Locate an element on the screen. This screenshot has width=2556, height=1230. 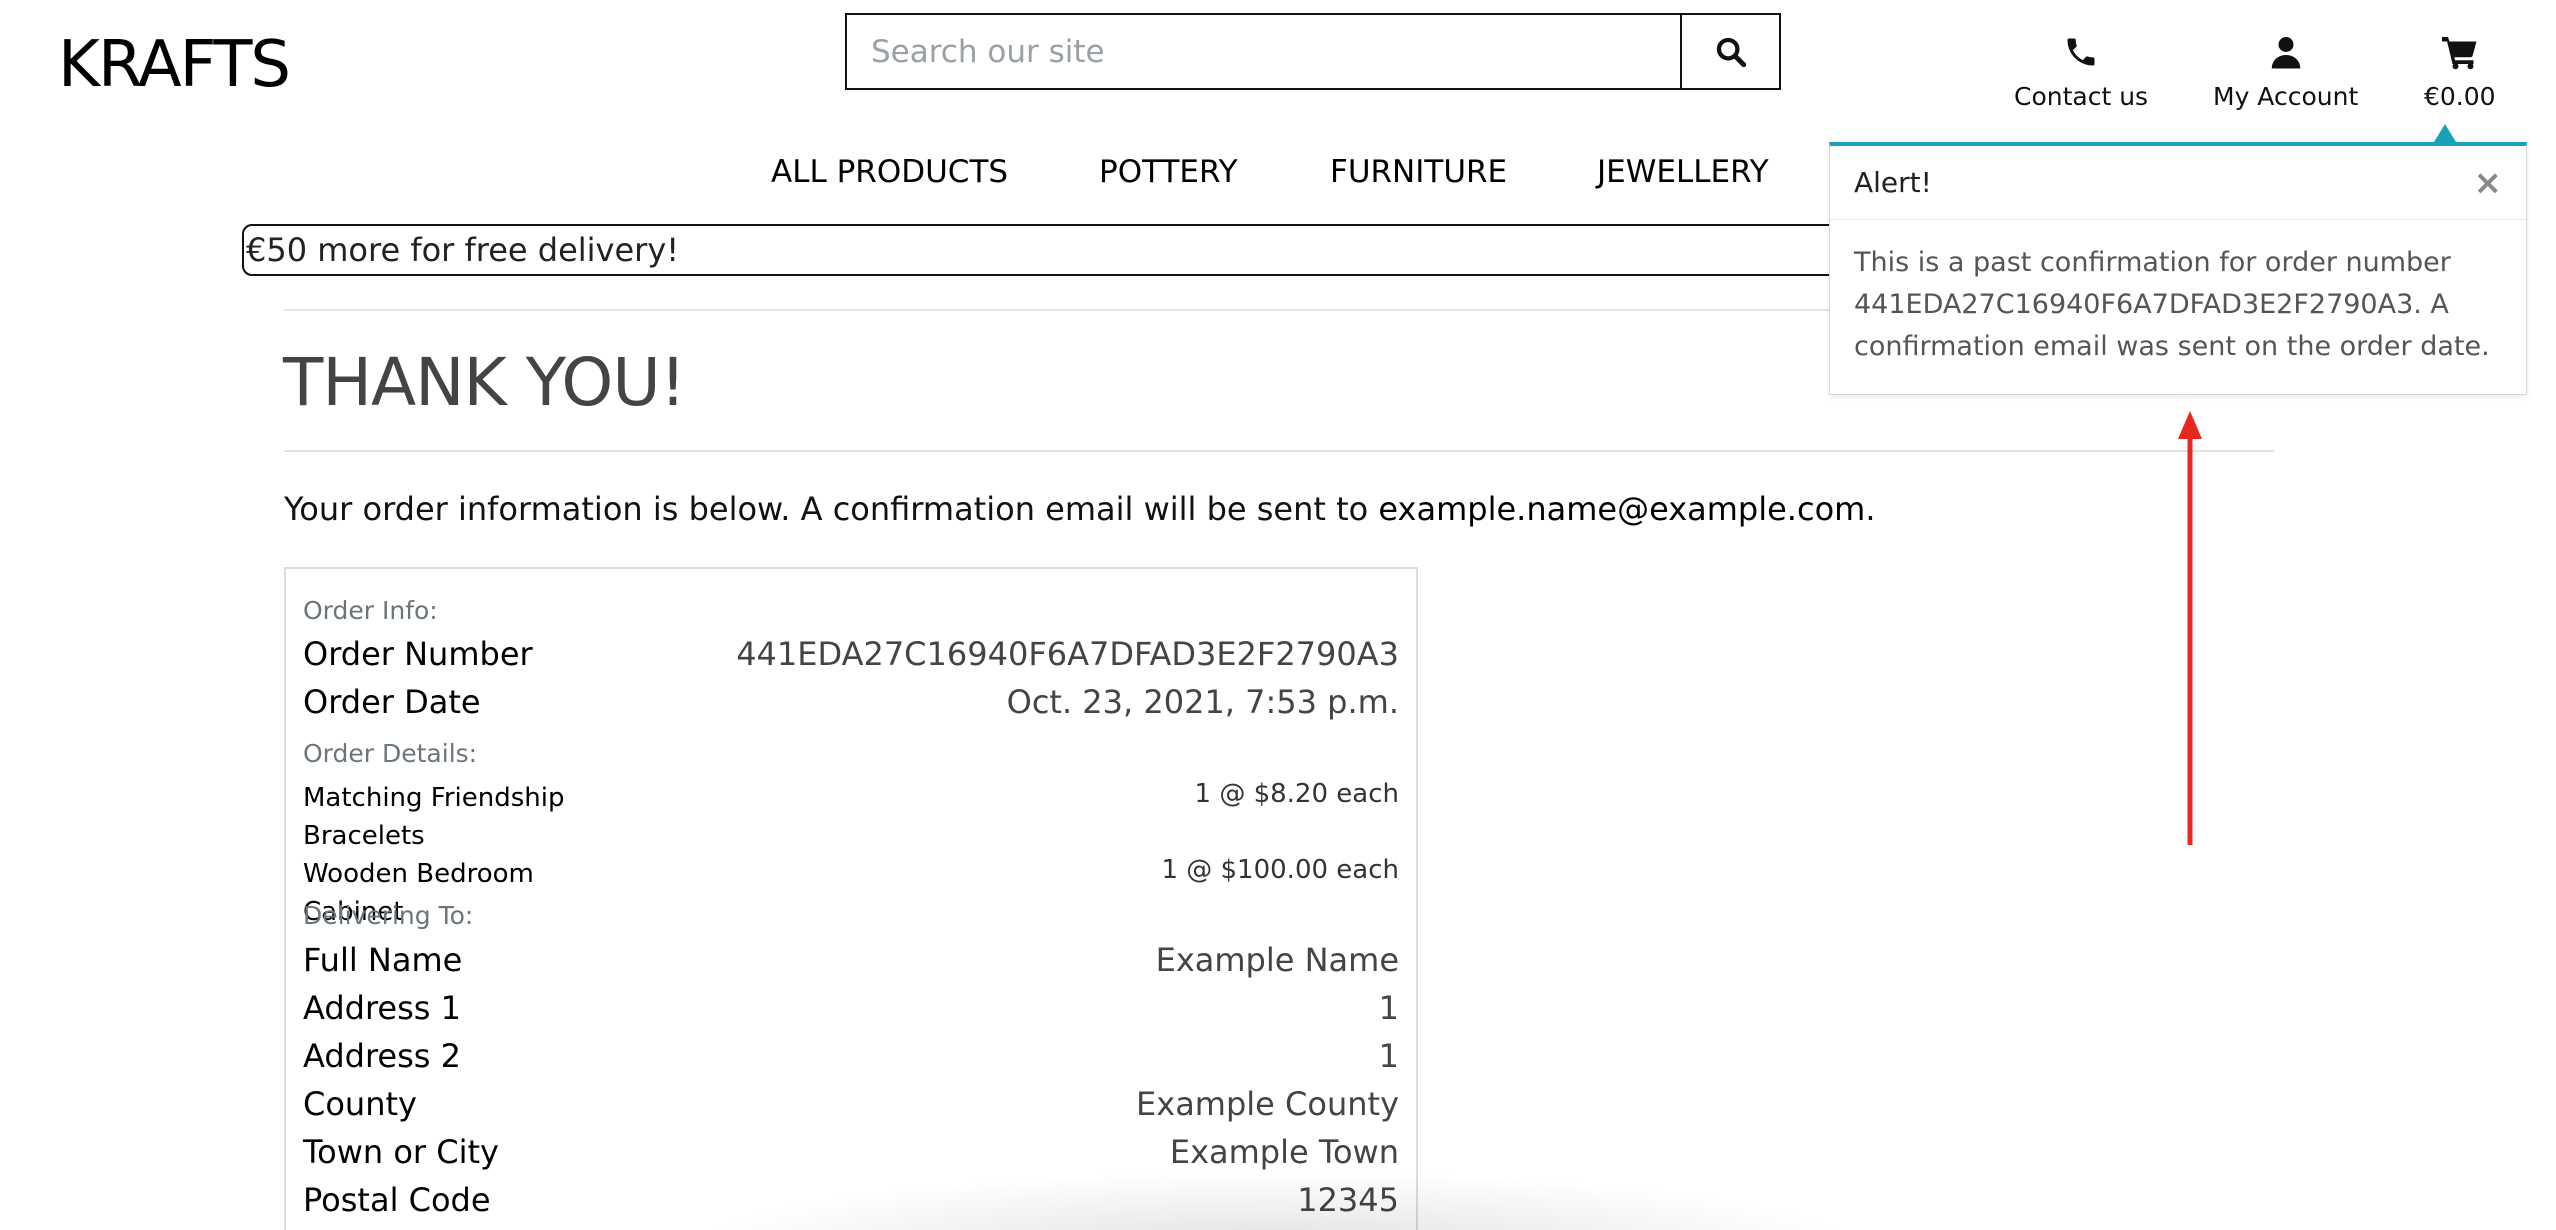
alert-title: Alert! is located at coordinates (1893, 182).